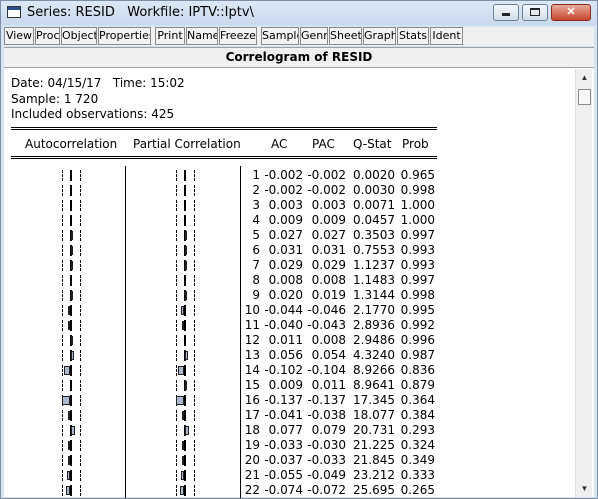  What do you see at coordinates (252, 355) in the screenshot?
I see `lag-cell: 13` at bounding box center [252, 355].